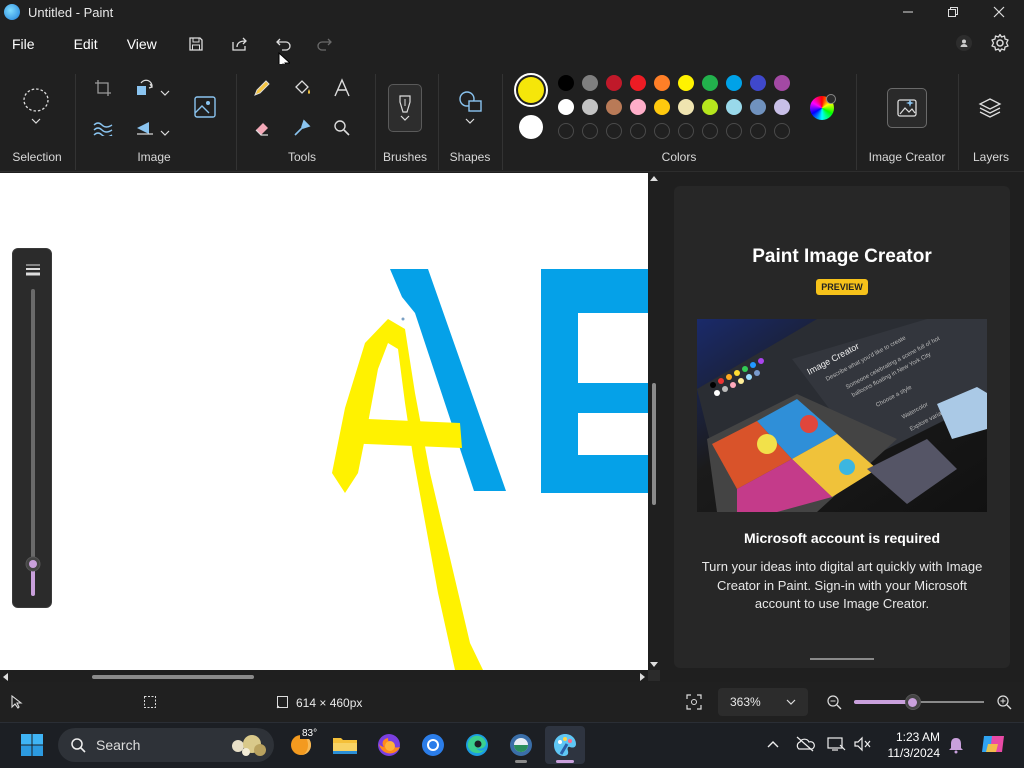  Describe the element at coordinates (103, 128) in the screenshot. I see `image-effects-icon` at that location.